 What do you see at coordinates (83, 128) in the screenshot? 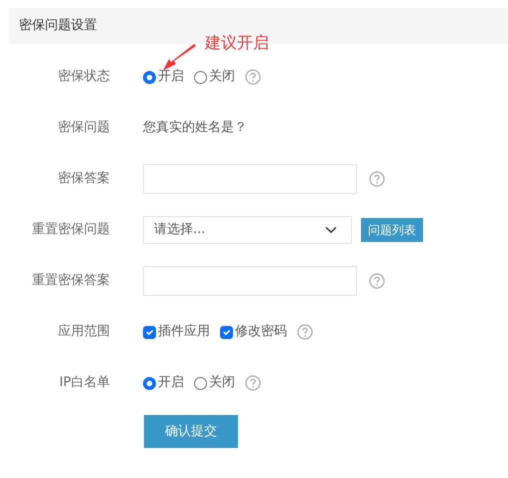
I see `field-label: 密保问题` at bounding box center [83, 128].